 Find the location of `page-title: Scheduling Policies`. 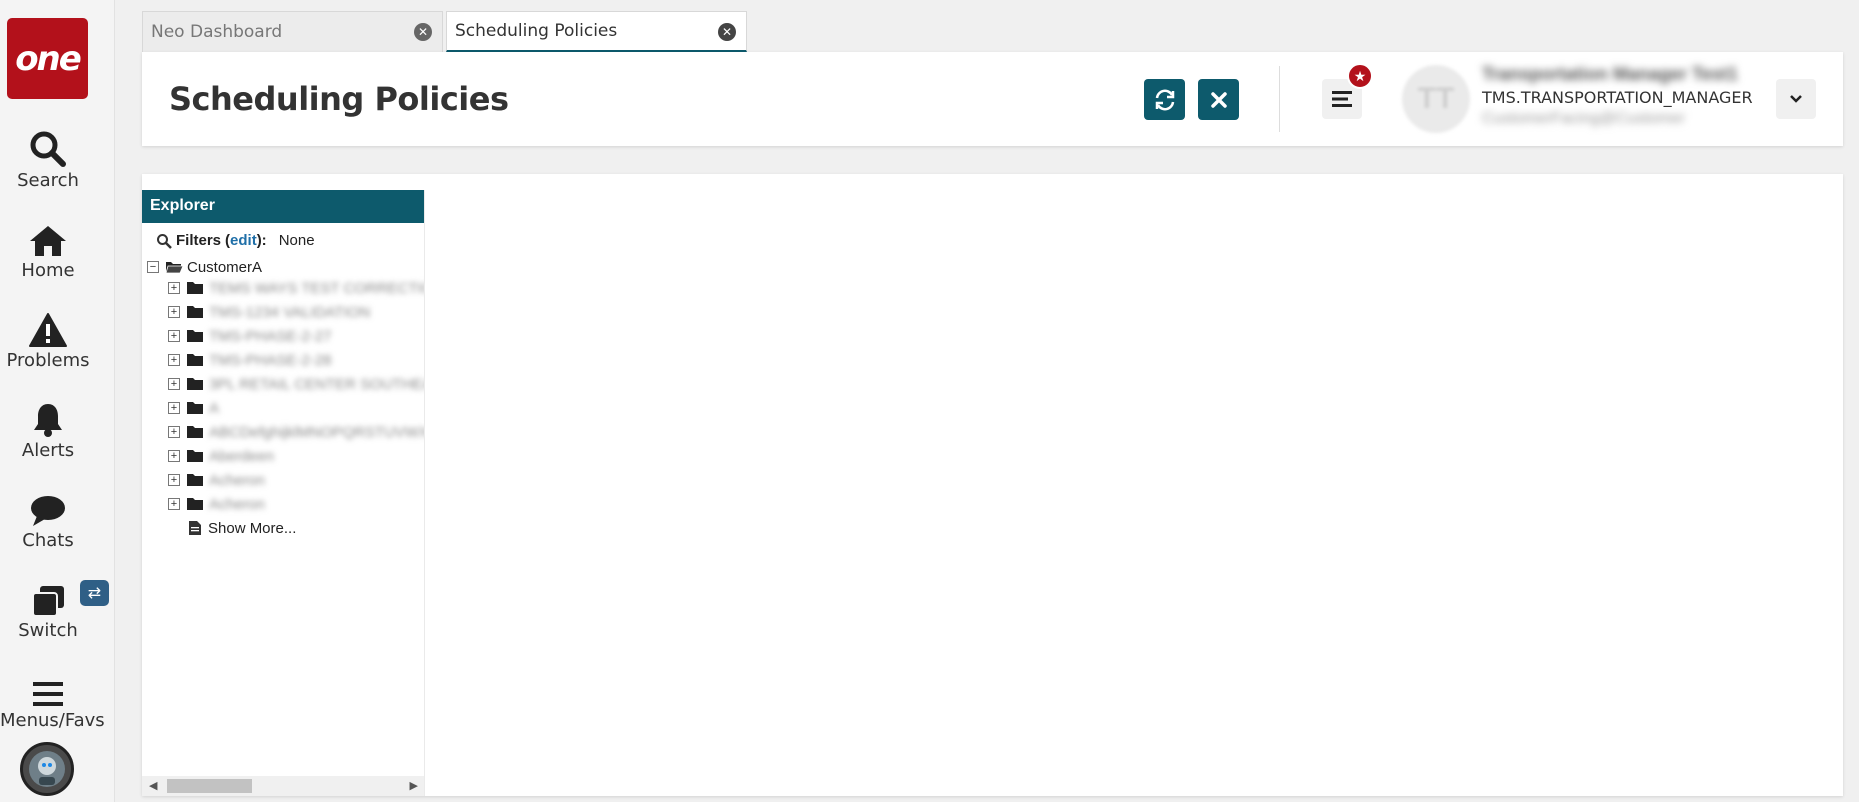

page-title: Scheduling Policies is located at coordinates (339, 99).